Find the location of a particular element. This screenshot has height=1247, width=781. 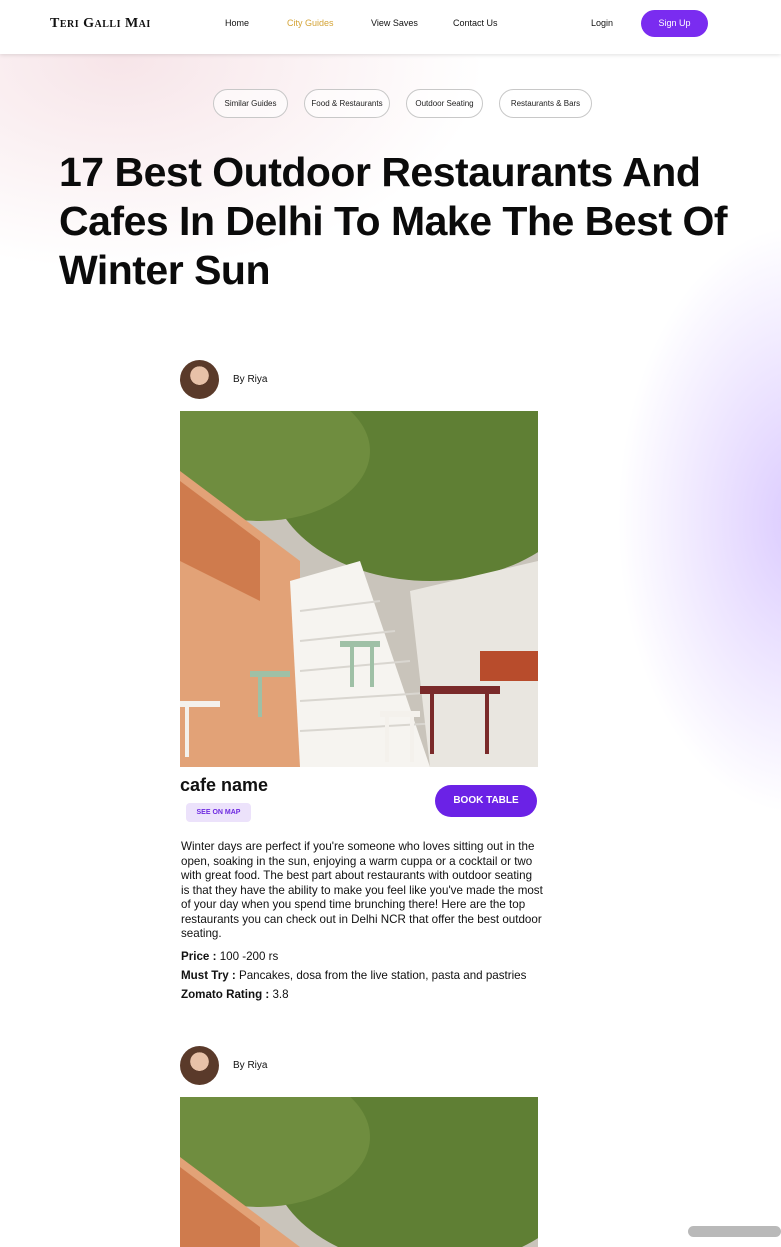

price-label: Price : is located at coordinates (199, 956).